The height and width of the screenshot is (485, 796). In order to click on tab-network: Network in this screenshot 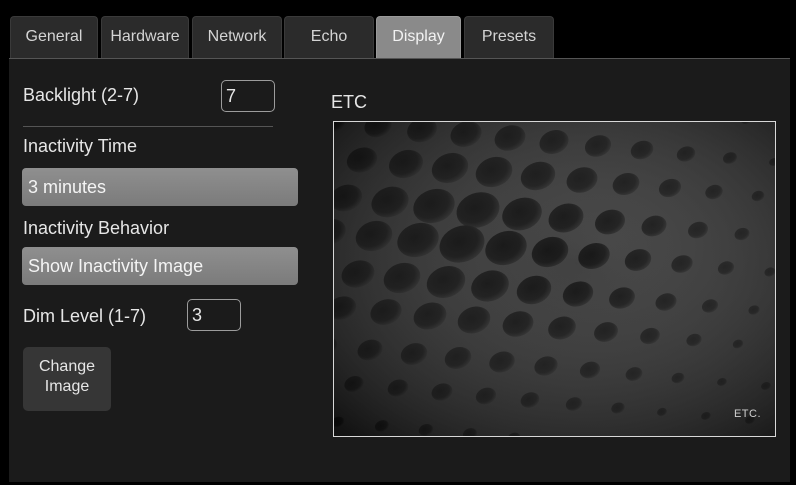, I will do `click(237, 37)`.